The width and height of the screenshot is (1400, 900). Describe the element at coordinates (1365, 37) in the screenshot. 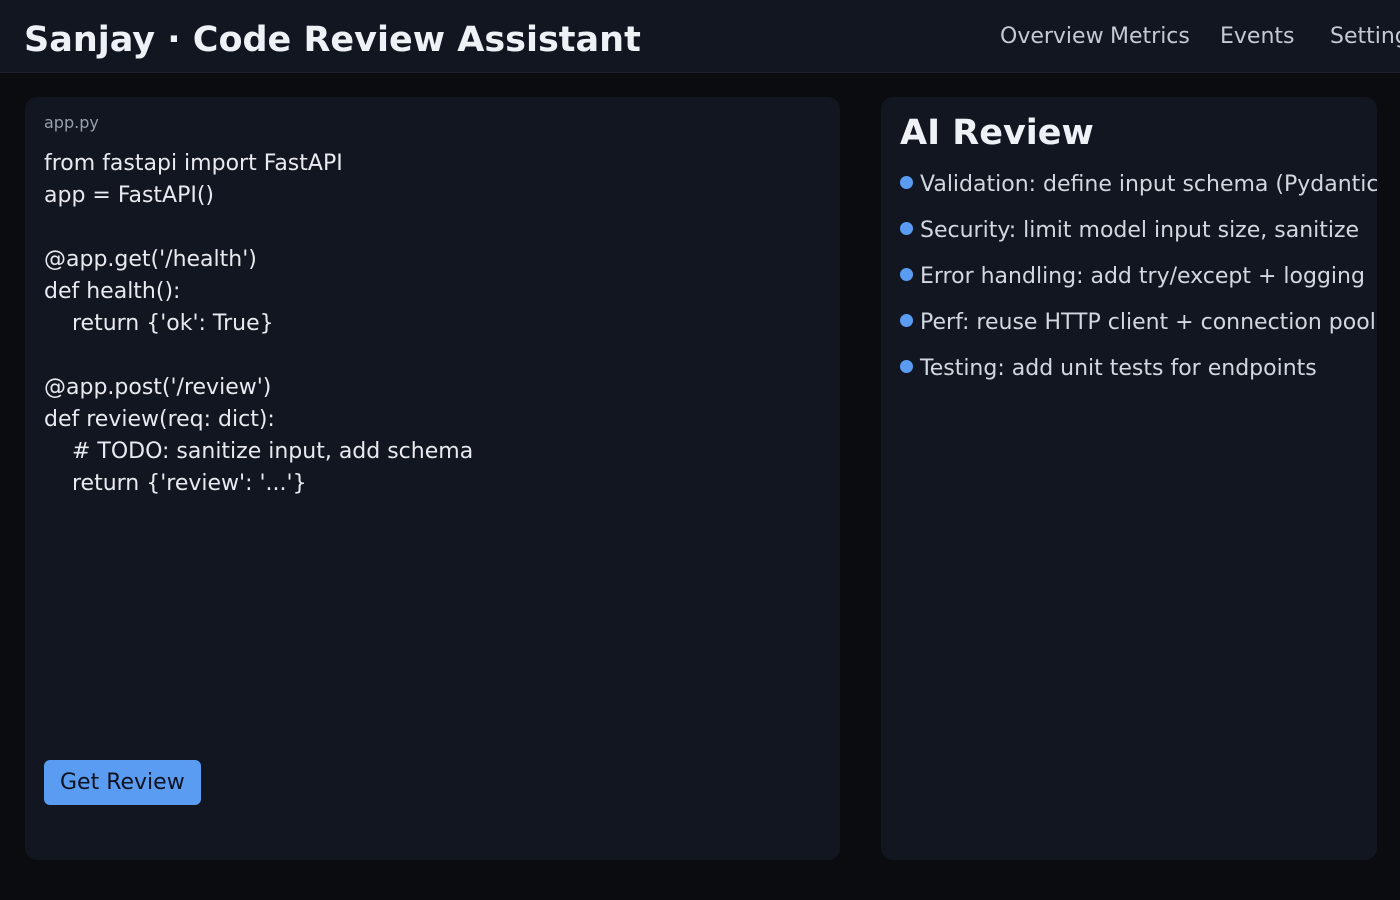

I see `nav-settings: Settings` at that location.